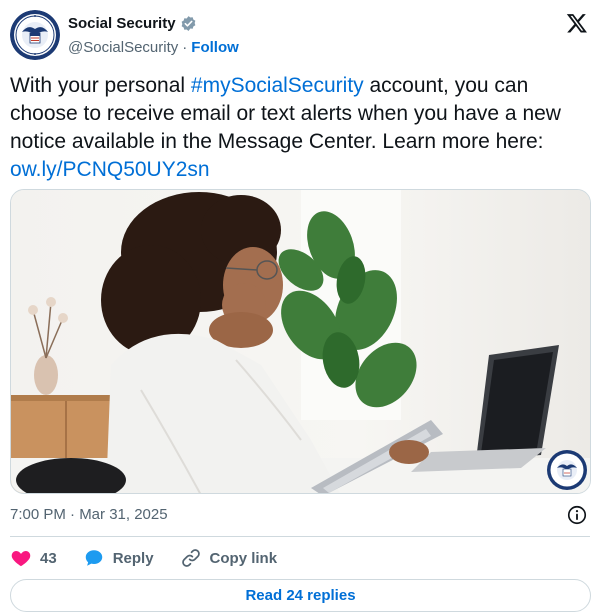 This screenshot has width=600, height=615. Describe the element at coordinates (21, 558) in the screenshot. I see `heart-icon` at that location.